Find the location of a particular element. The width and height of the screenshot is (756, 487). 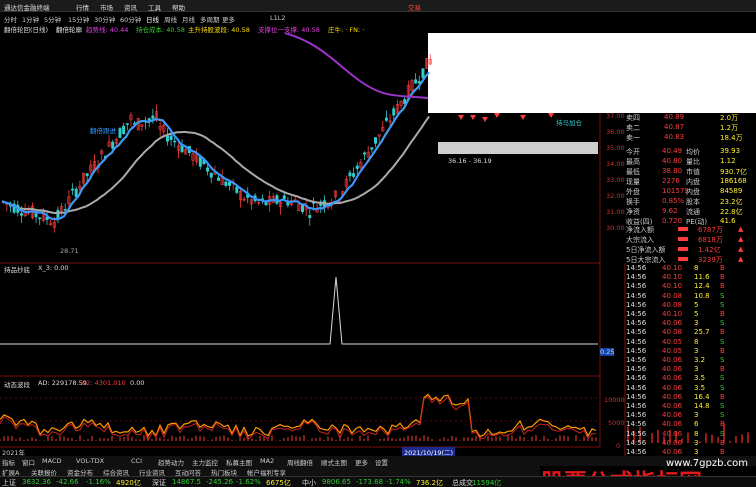

sub1-value: X_3: 0.00 is located at coordinates (53, 268).